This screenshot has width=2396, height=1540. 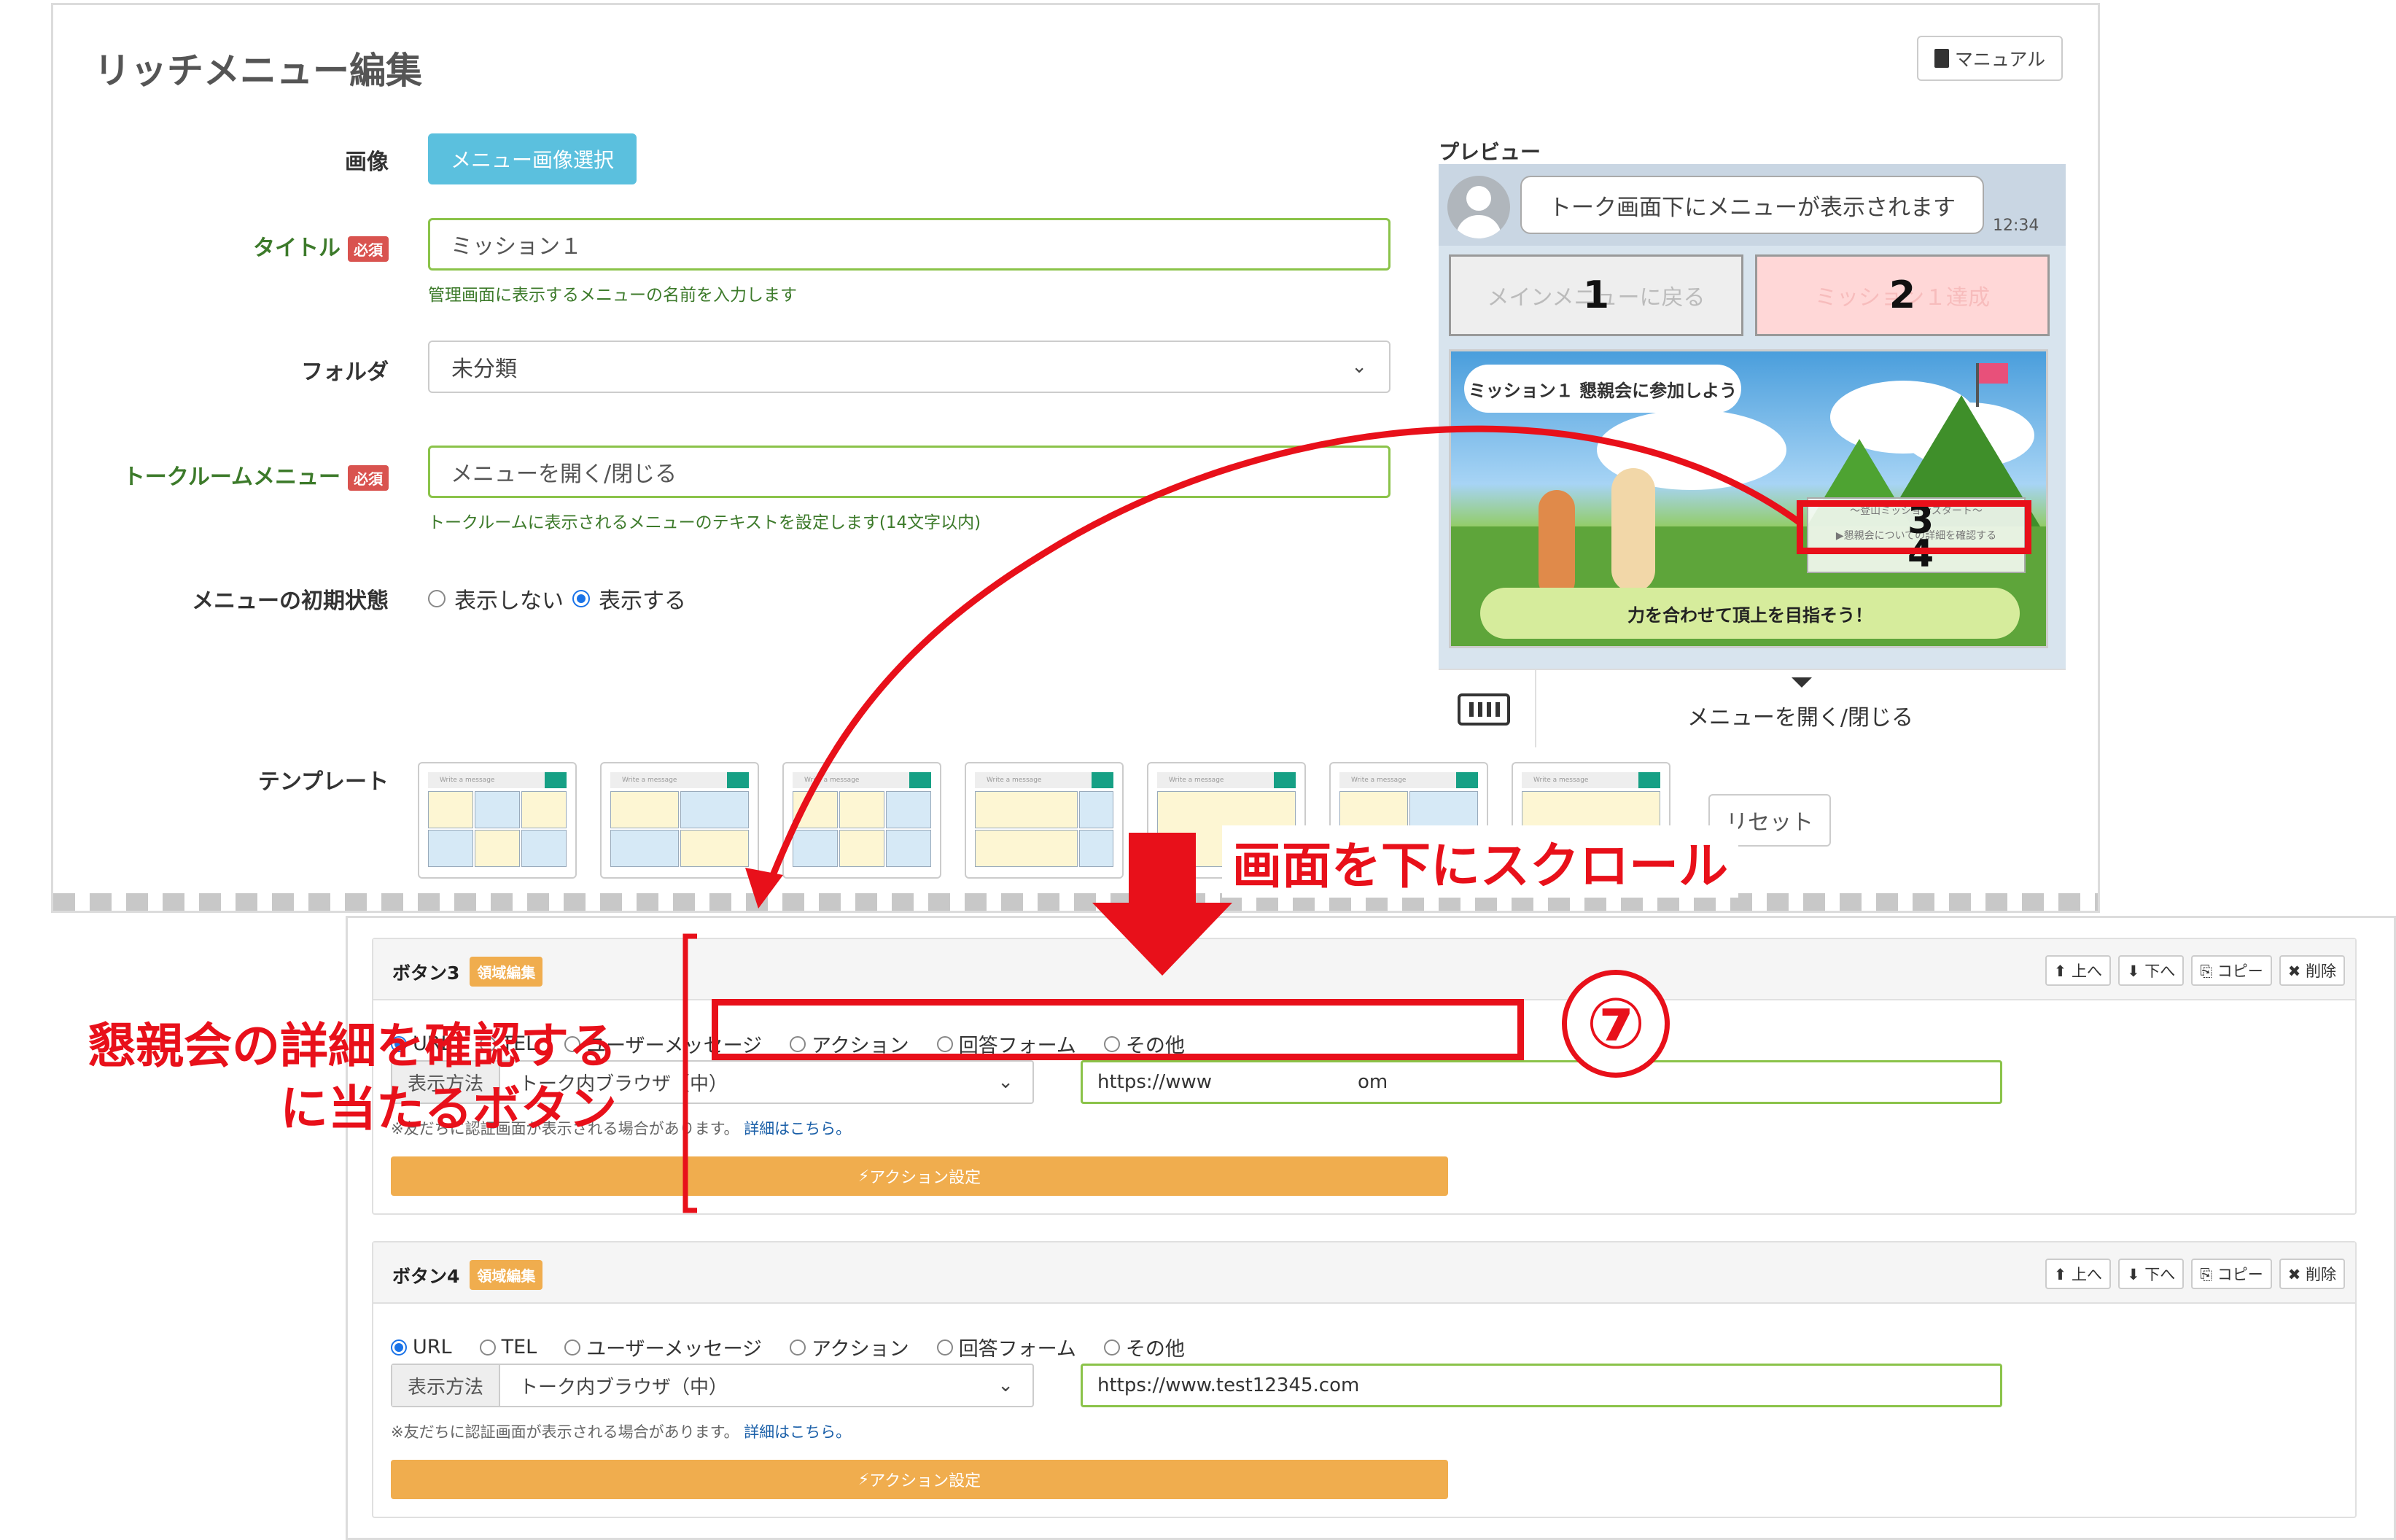 What do you see at coordinates (565, 1432) in the screenshot?
I see `note-text: ※友だちに認証画面が表示される場合があります。` at bounding box center [565, 1432].